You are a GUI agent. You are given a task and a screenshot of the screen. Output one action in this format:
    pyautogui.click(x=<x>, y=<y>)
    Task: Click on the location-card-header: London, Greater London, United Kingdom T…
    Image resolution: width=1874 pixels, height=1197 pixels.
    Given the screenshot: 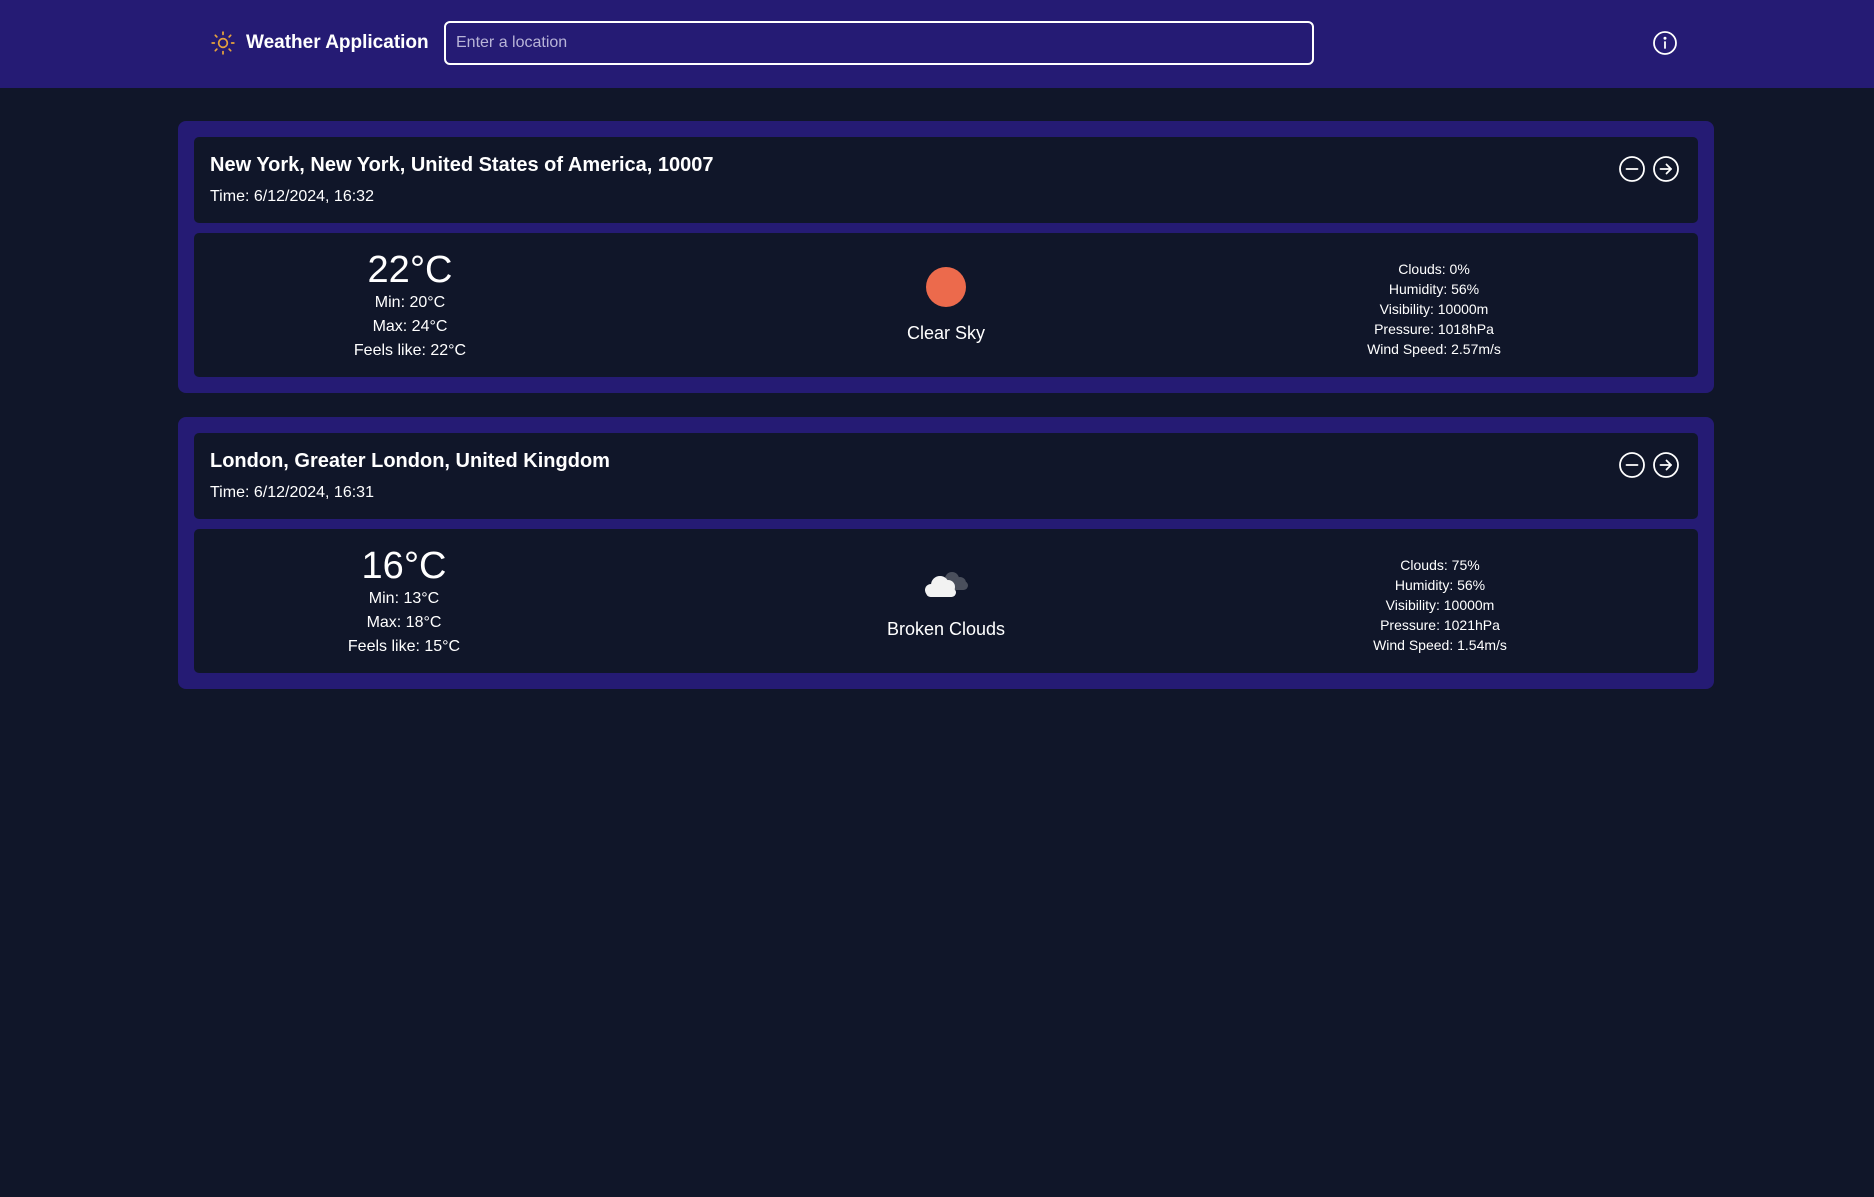 What is the action you would take?
    pyautogui.click(x=946, y=476)
    